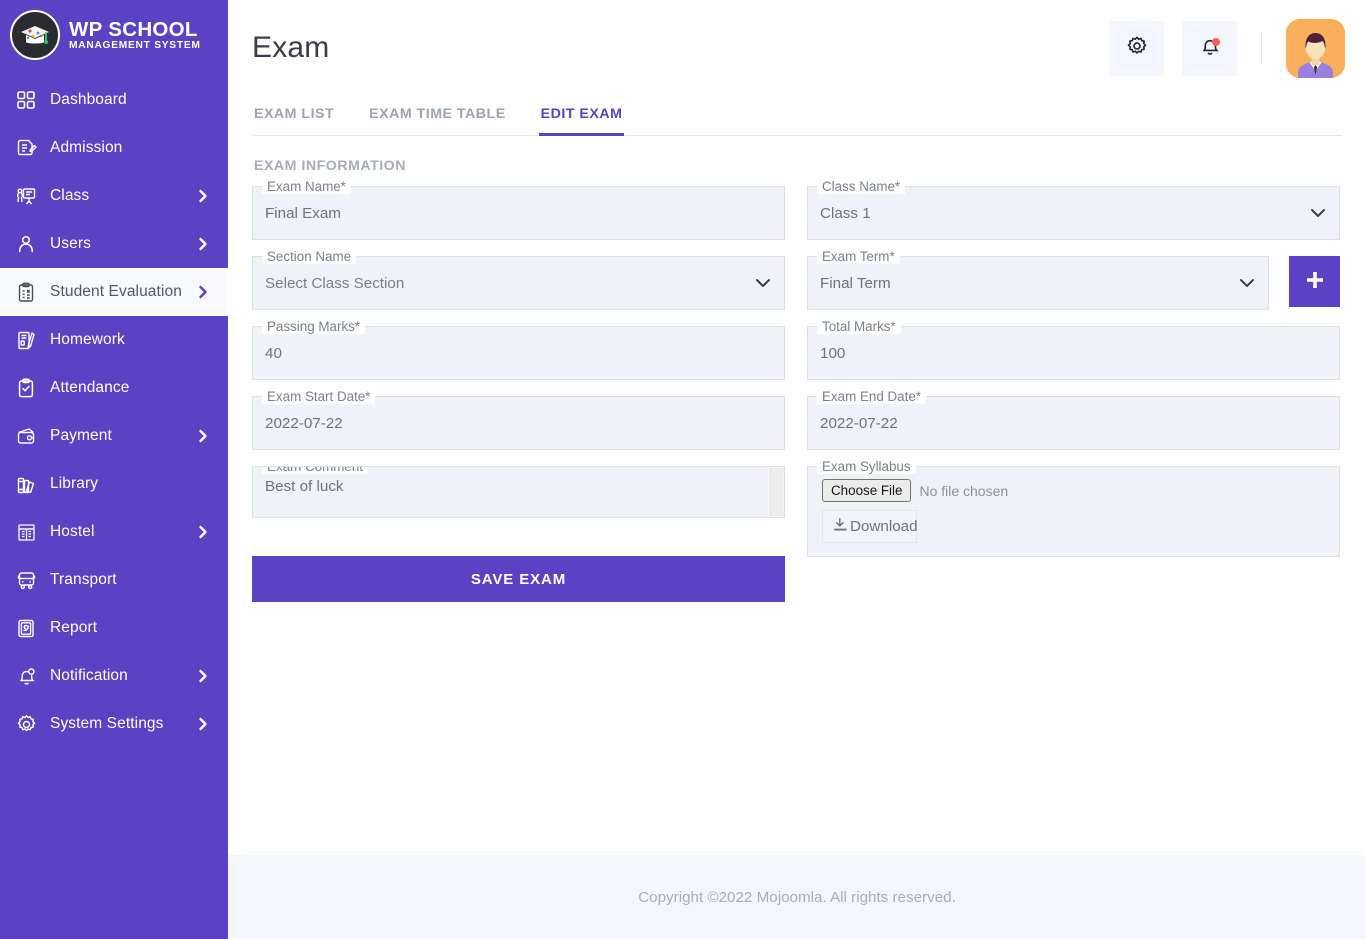  I want to click on brand-title: WP SCHOOL, so click(133, 29).